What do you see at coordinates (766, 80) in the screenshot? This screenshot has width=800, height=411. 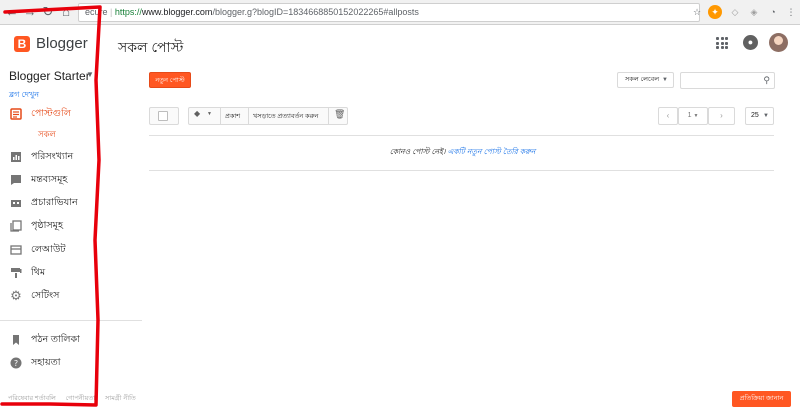 I see `search-icon: ⚲` at bounding box center [766, 80].